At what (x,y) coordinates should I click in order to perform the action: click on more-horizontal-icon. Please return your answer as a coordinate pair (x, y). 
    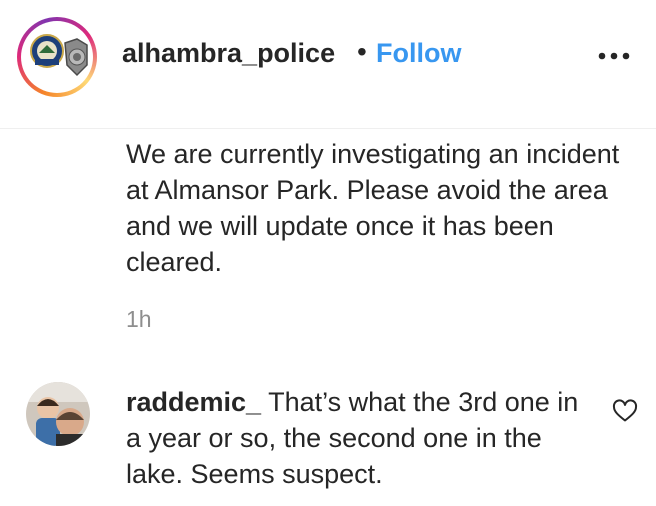
    Looking at the image, I should click on (614, 57).